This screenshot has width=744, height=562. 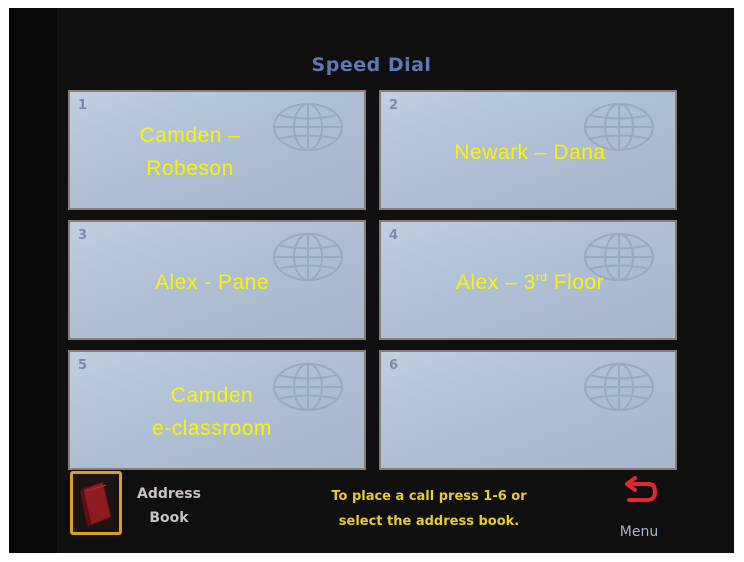 I want to click on tile-label-superscript: rd, so click(x=541, y=276).